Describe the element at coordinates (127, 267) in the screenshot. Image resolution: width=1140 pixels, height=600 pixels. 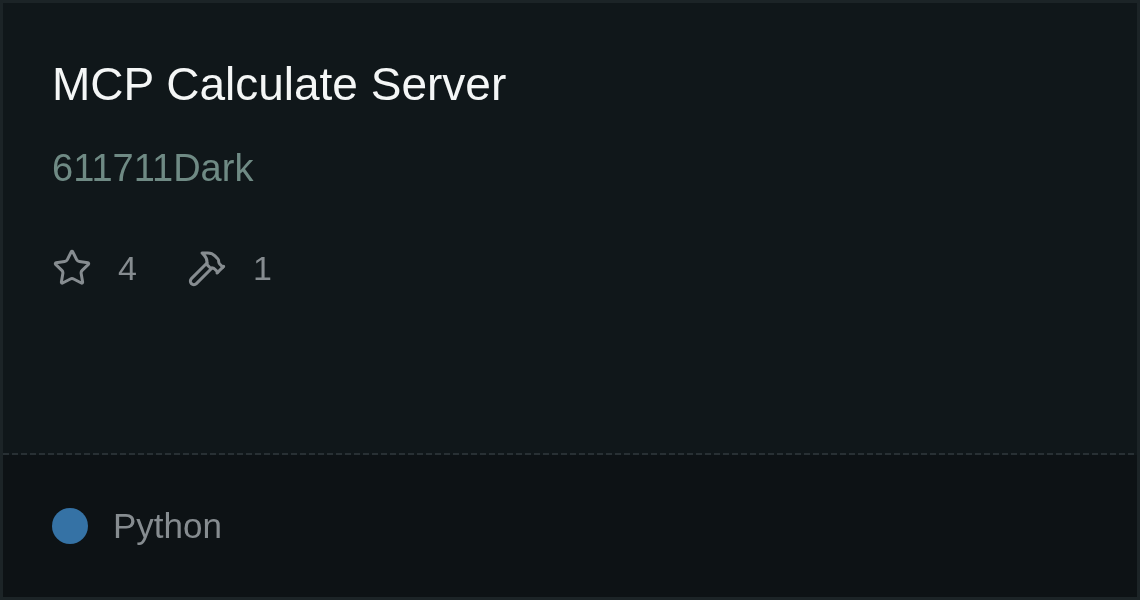
I see `star-count: 4` at that location.